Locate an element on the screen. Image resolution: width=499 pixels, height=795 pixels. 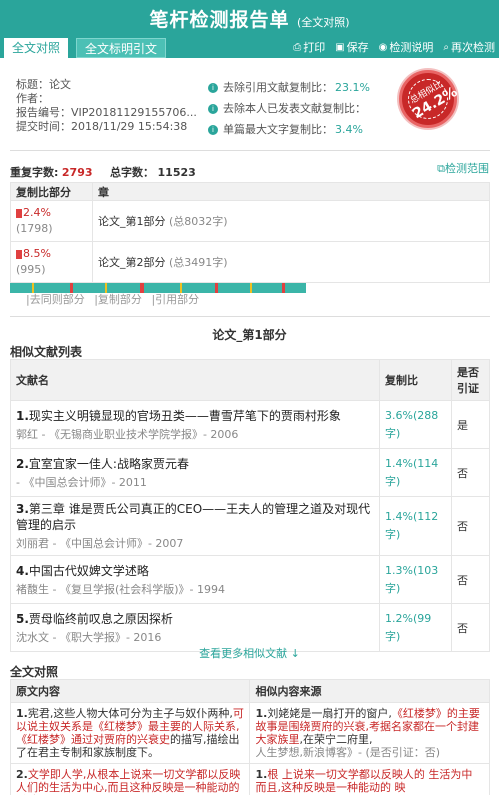
parts-header-chapter: 章 is located at coordinates (291, 191).